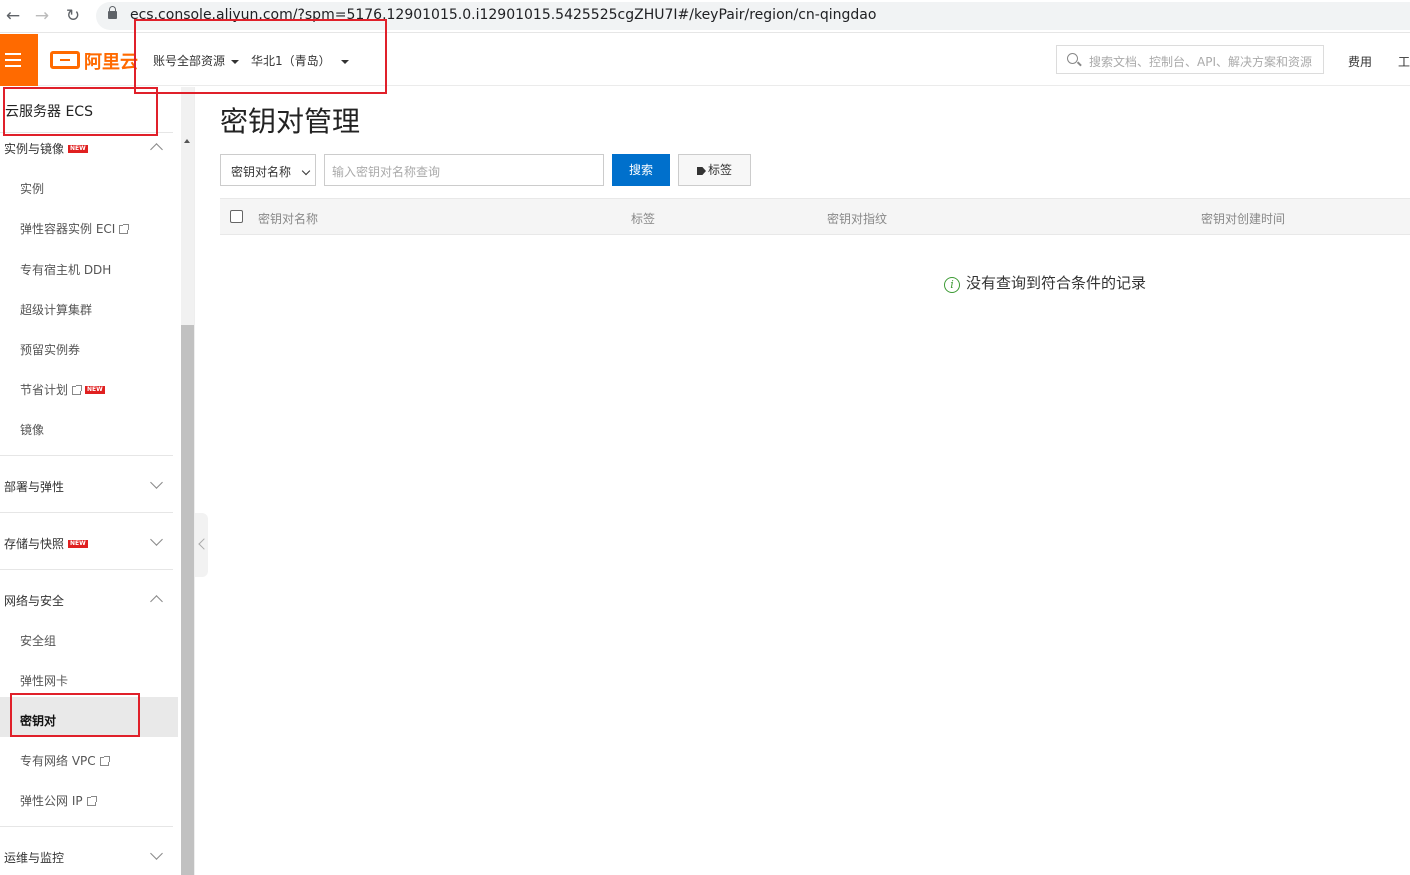 The width and height of the screenshot is (1410, 875). Describe the element at coordinates (701, 171) in the screenshot. I see `tag-icon` at that location.